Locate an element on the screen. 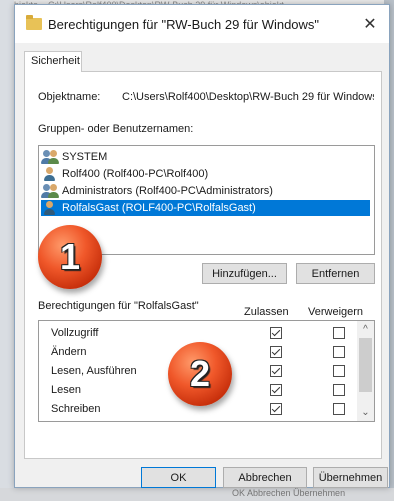  annotation-number: 1 is located at coordinates (70, 256).